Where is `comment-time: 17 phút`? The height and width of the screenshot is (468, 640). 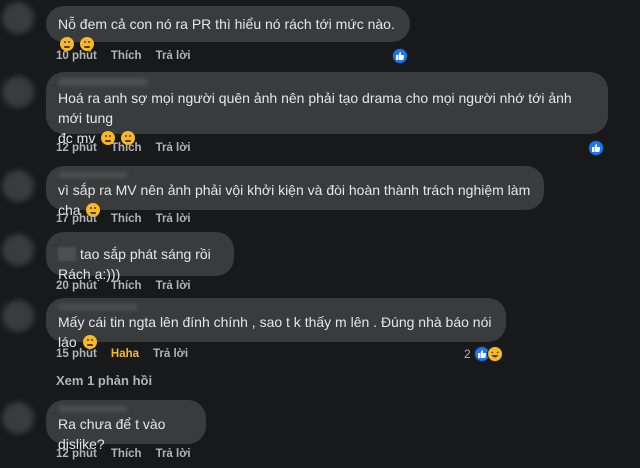
comment-time: 17 phút is located at coordinates (76, 219).